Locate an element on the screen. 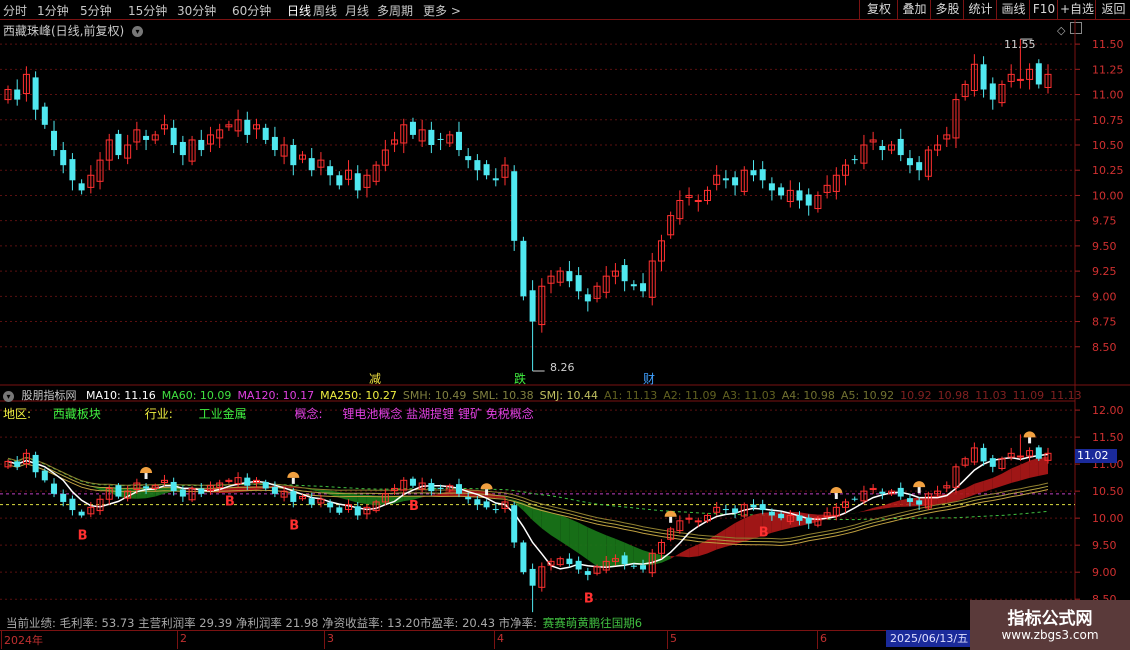  toolbar-button-7: 返回 is located at coordinates (1112, 9).